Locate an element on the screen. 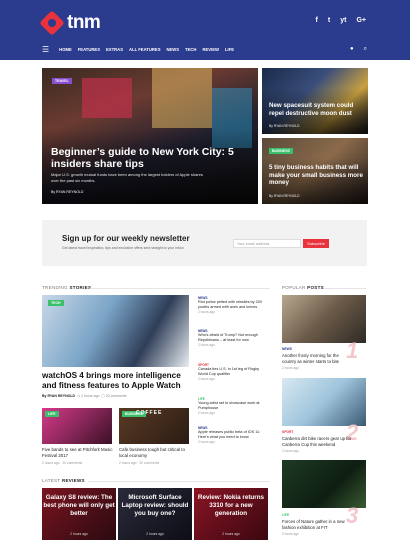  nav-tools: ● ⌕ is located at coordinates (358, 49).